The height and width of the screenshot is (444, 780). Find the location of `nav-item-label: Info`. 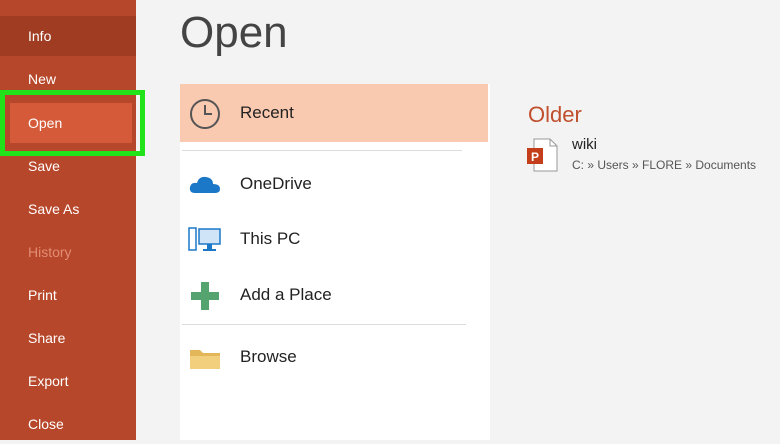

nav-item-label: Info is located at coordinates (40, 36).